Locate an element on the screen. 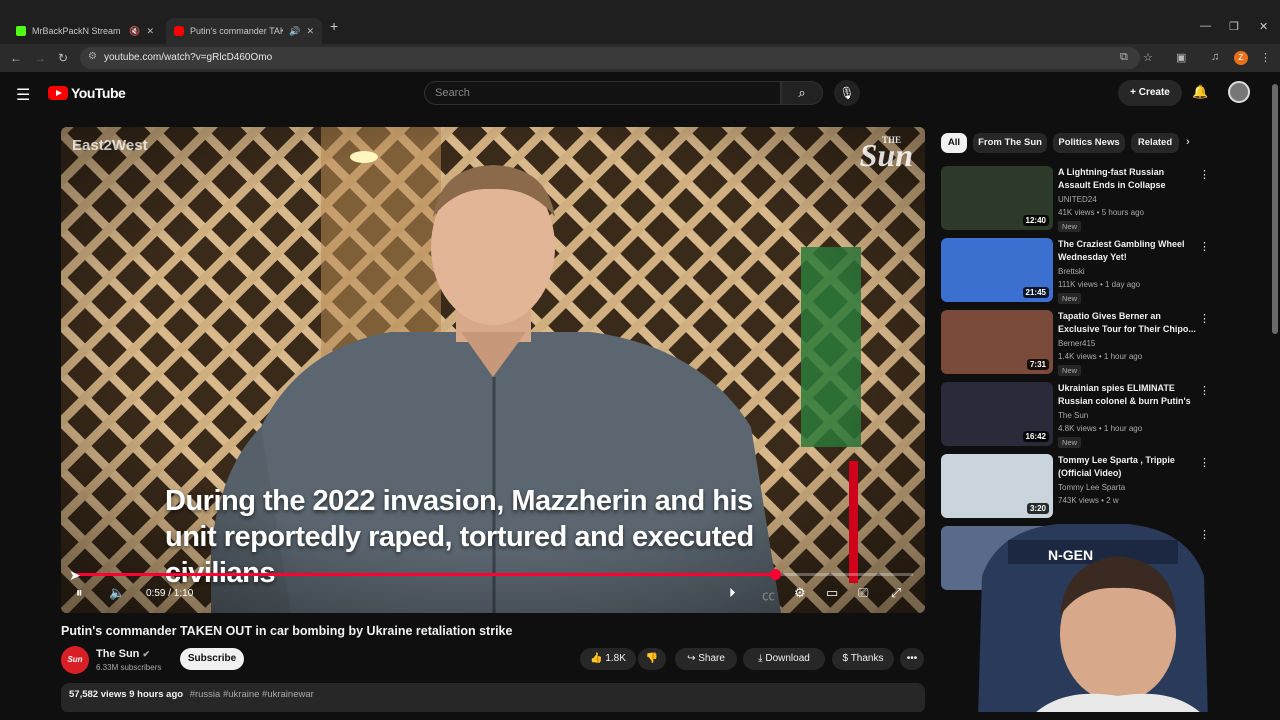 This screenshot has height=720, width=1280. chip-politics-news: Politics News is located at coordinates (1089, 143).